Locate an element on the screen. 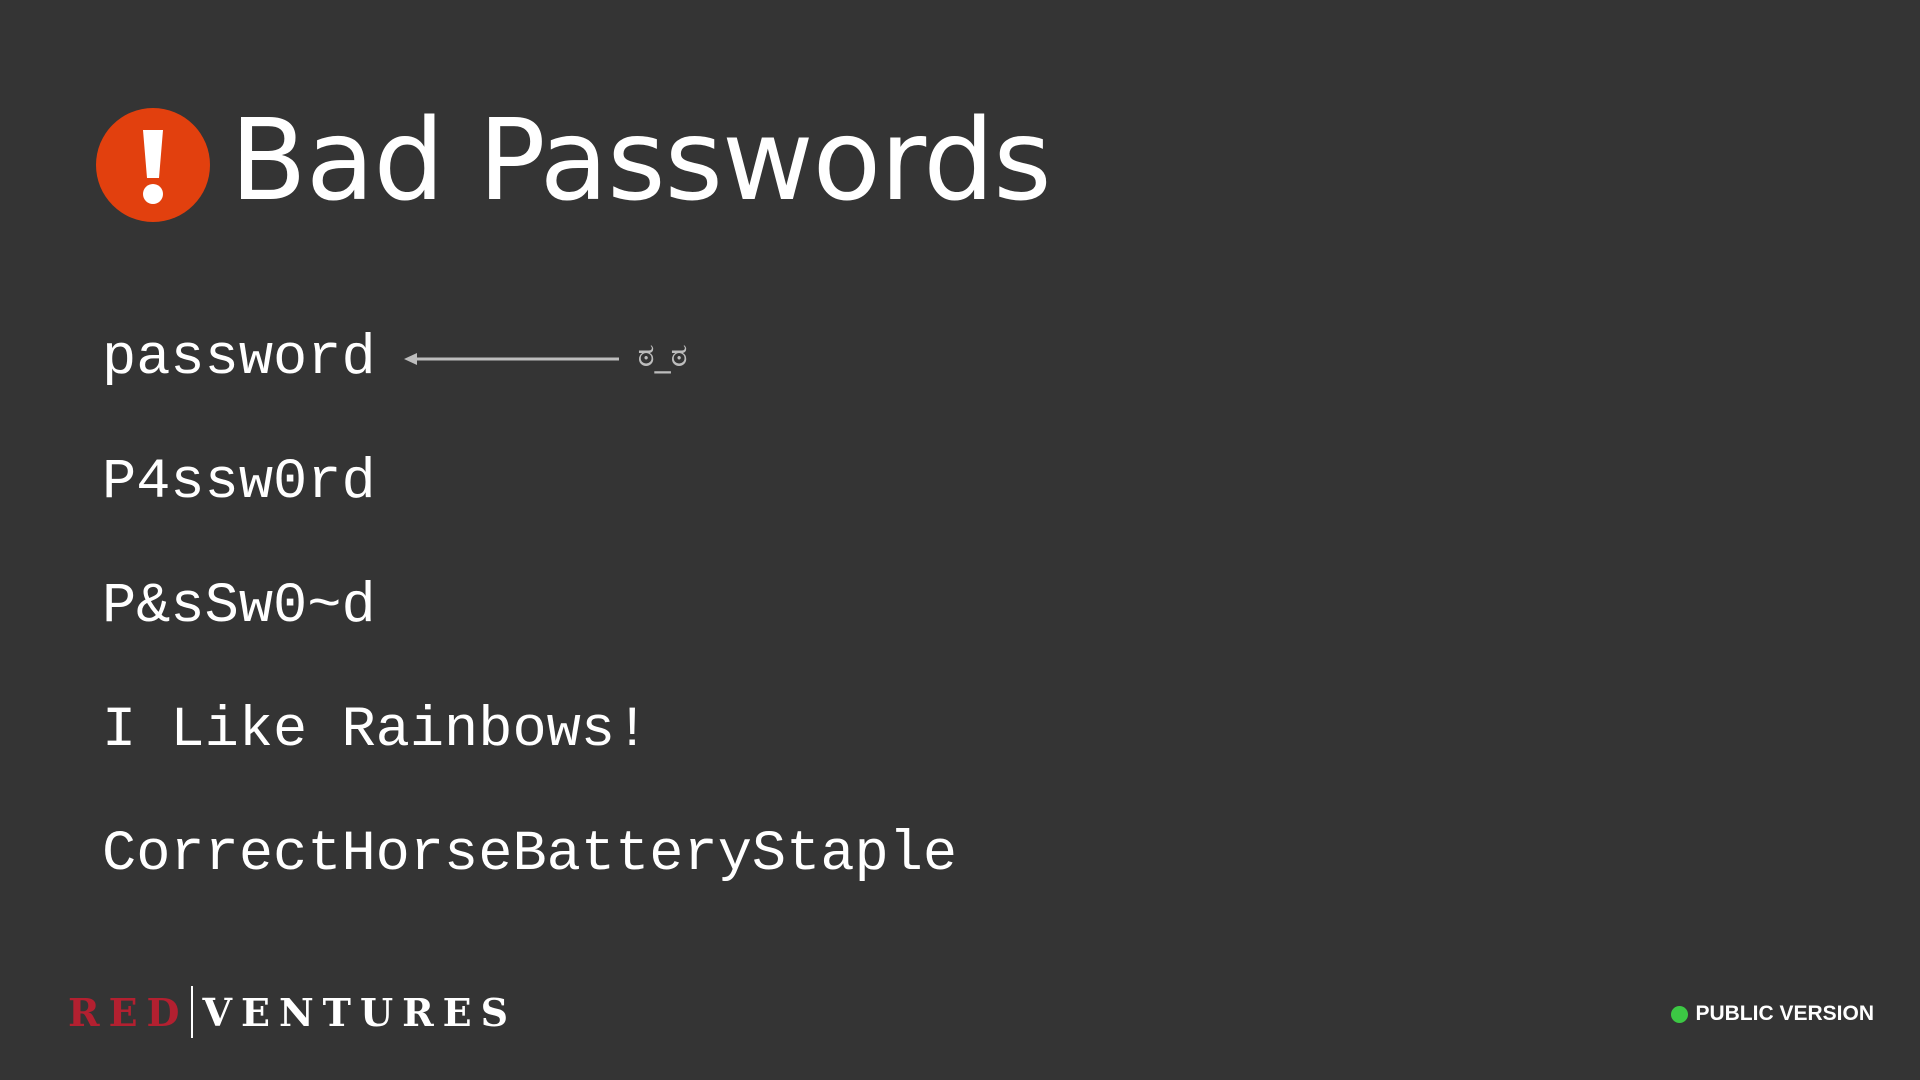 The image size is (1920, 1080). password-item: I Like Rainbows! is located at coordinates (529, 756).